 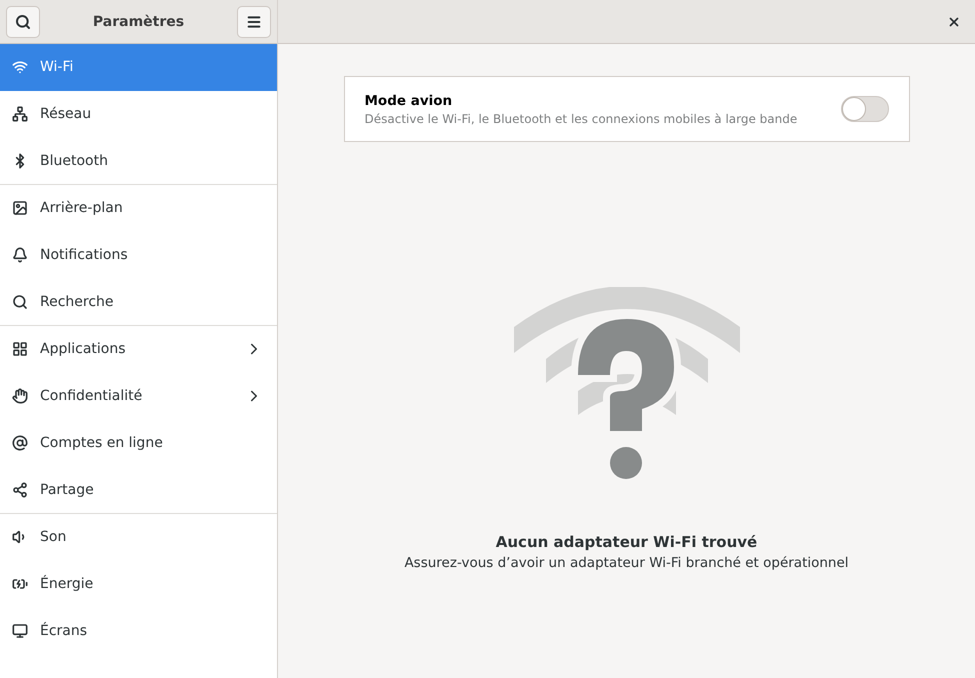 What do you see at coordinates (83, 349) in the screenshot?
I see `sidebar-item-label: Applications` at bounding box center [83, 349].